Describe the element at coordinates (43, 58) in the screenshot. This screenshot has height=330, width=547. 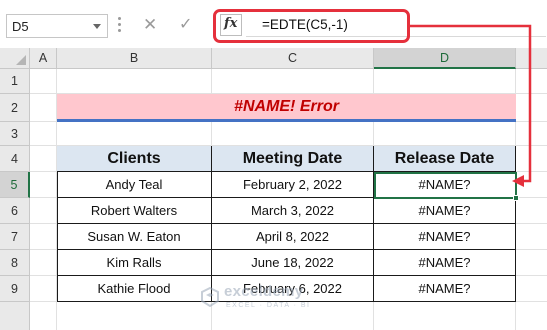
I see `column-header-a: A` at that location.